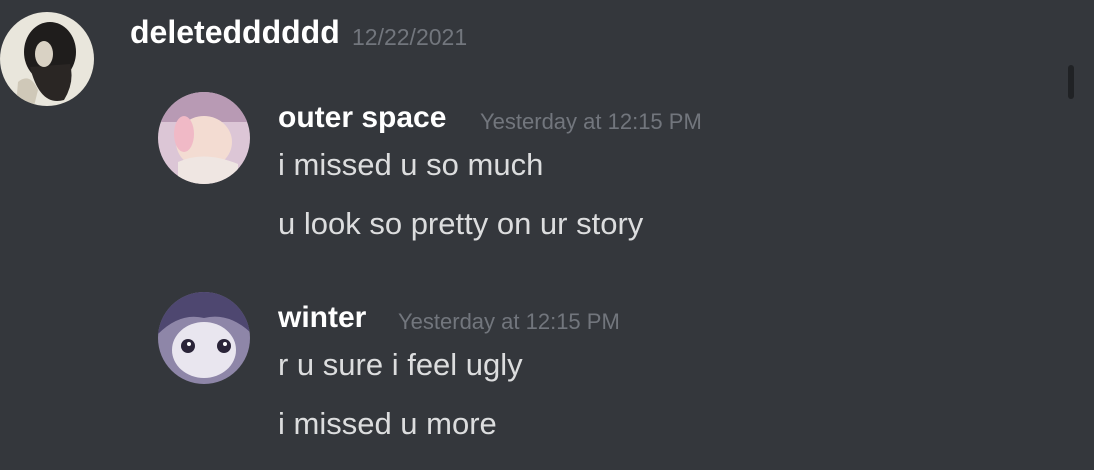 The image size is (1094, 470). What do you see at coordinates (400, 364) in the screenshot?
I see `message-text: r u sure i feel ugly` at bounding box center [400, 364].